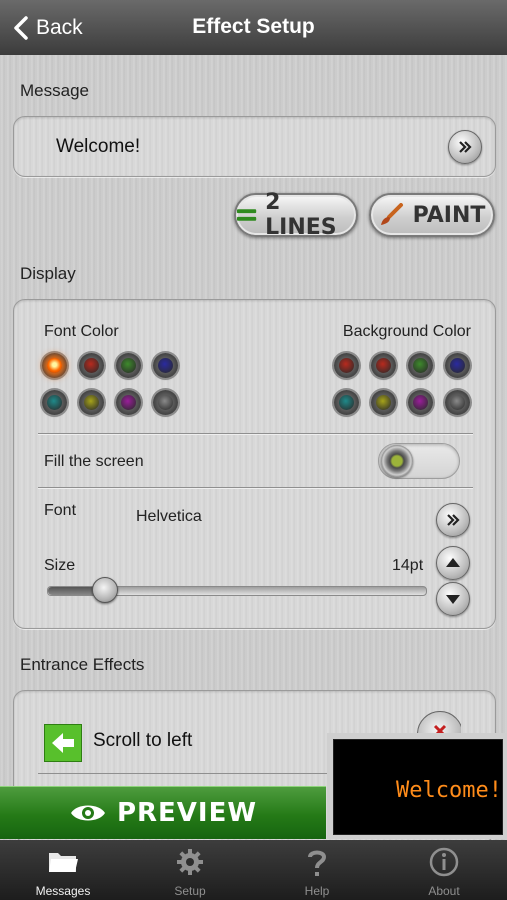 The width and height of the screenshot is (507, 900). I want to click on navigation-bar: Back Effect Setup, so click(253, 27).